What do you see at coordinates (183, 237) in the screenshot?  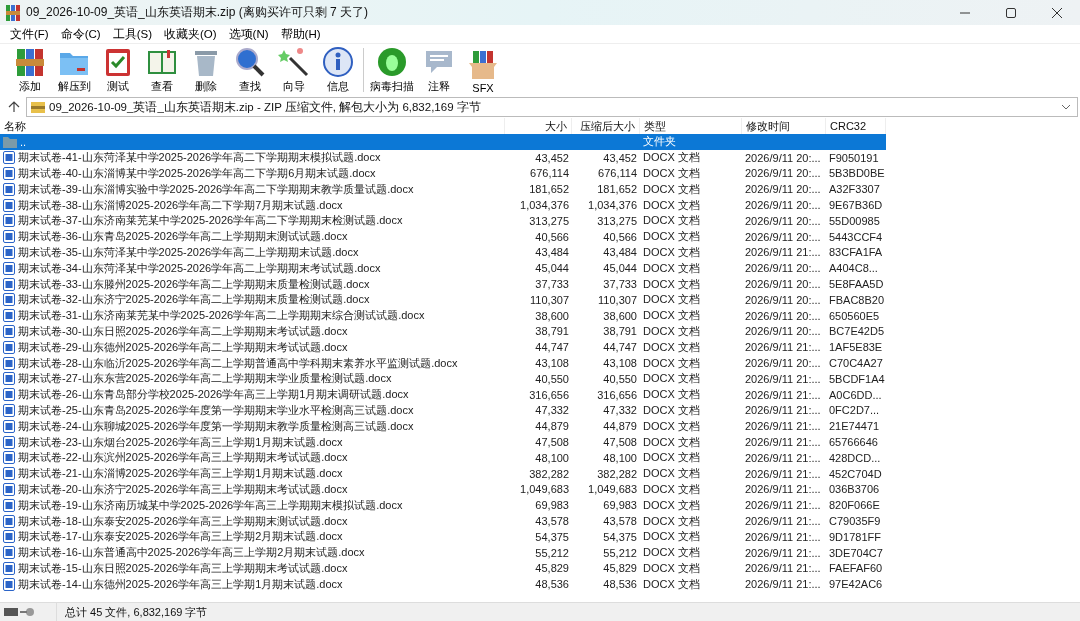 I see `file-name: 期末试卷-36-山东青岛2025-2026学年高二上学期期末测试试题.docx` at bounding box center [183, 237].